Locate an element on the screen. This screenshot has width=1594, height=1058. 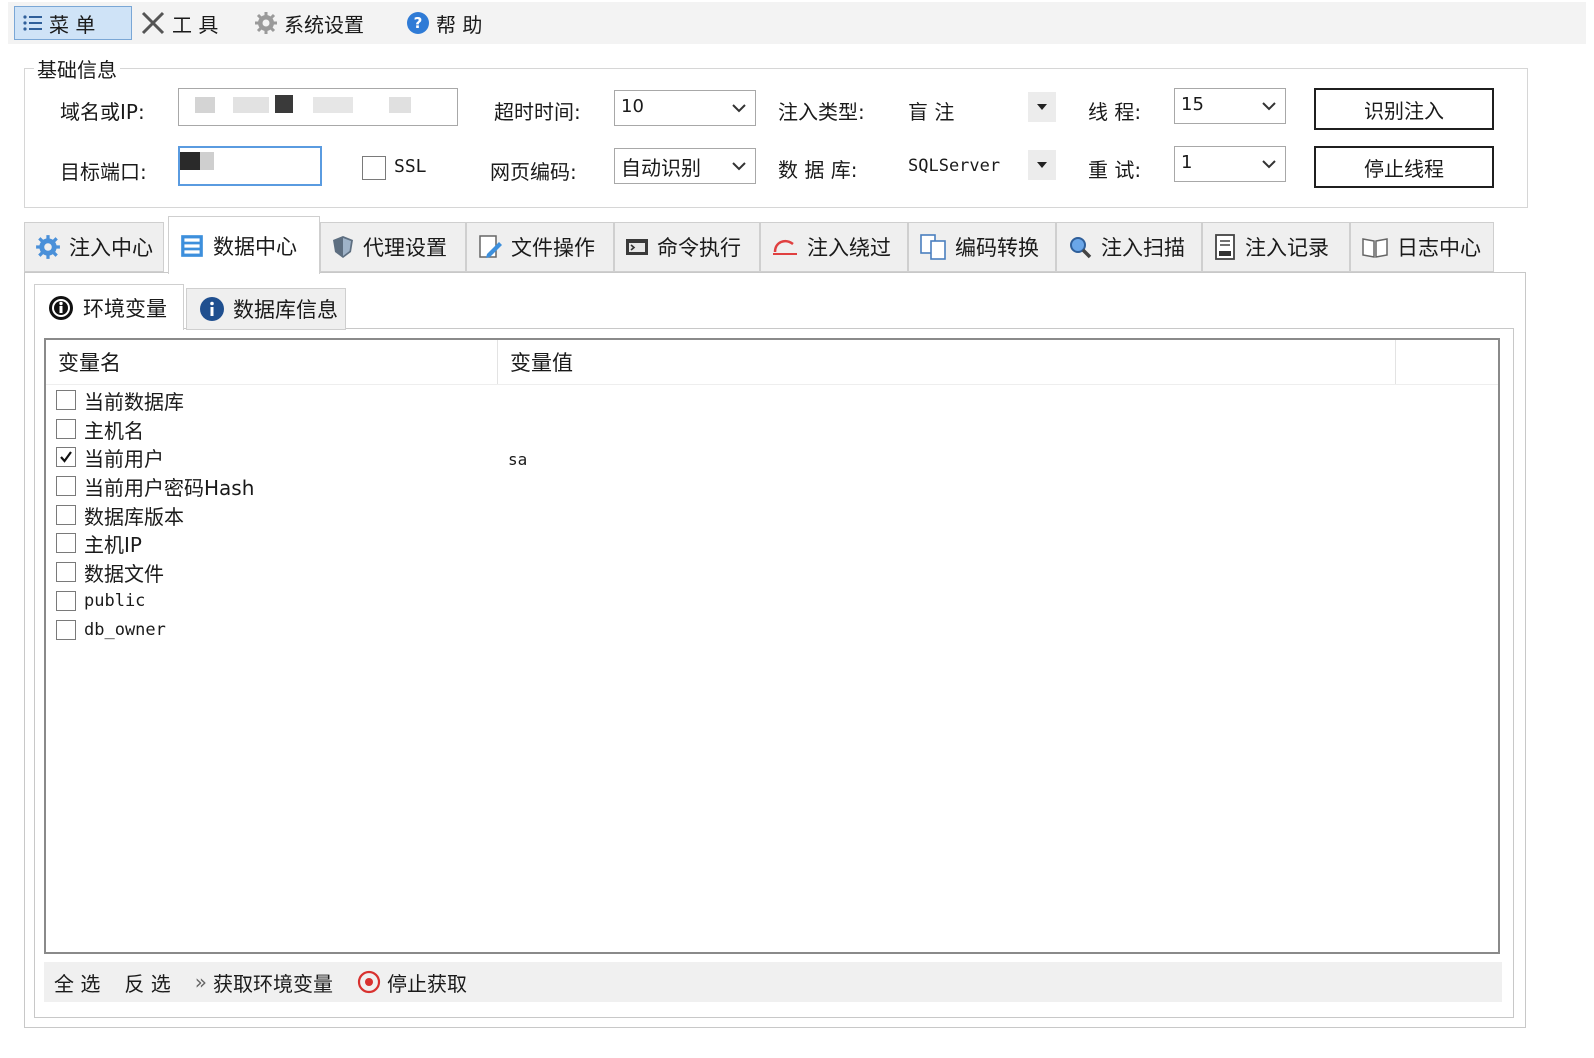
subtab-database-info: 数据库信息 is located at coordinates (266, 309).